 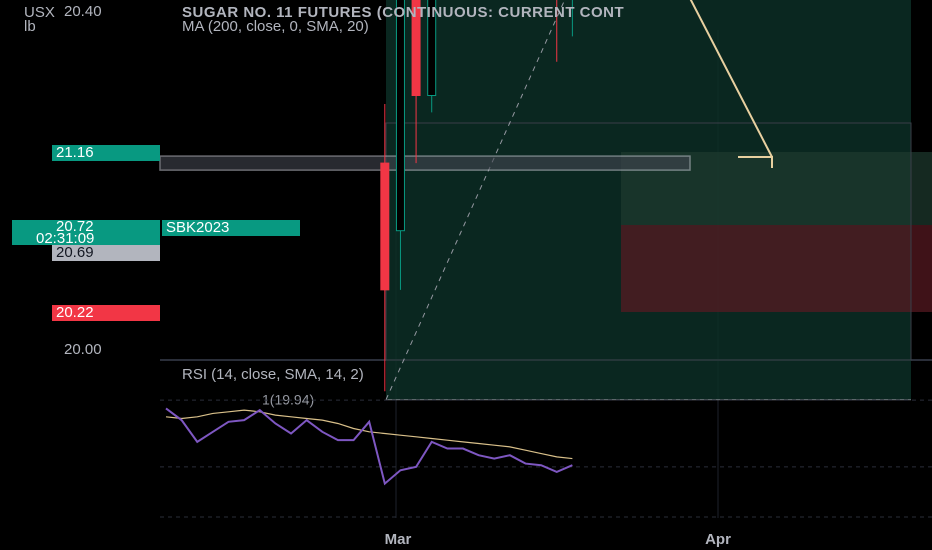 I want to click on ma-price-tag: 20.69, so click(x=106, y=253).